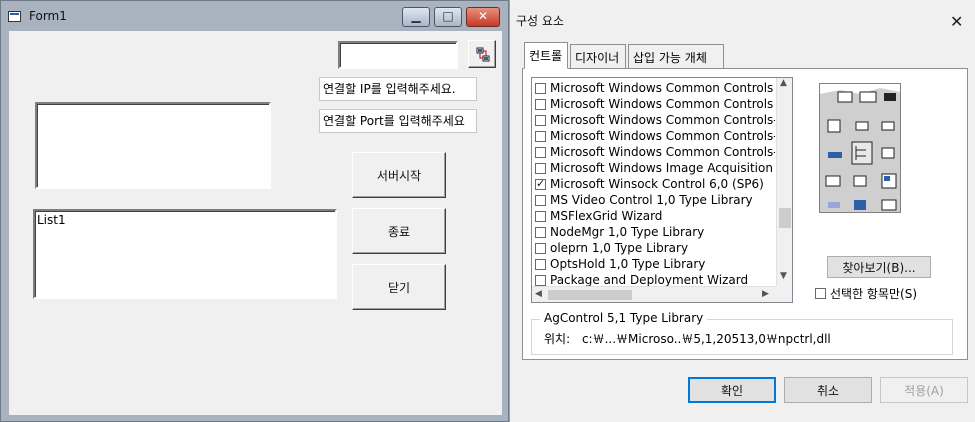 The height and width of the screenshot is (422, 975). What do you see at coordinates (48, 16) in the screenshot?
I see `form1-title: Form1` at bounding box center [48, 16].